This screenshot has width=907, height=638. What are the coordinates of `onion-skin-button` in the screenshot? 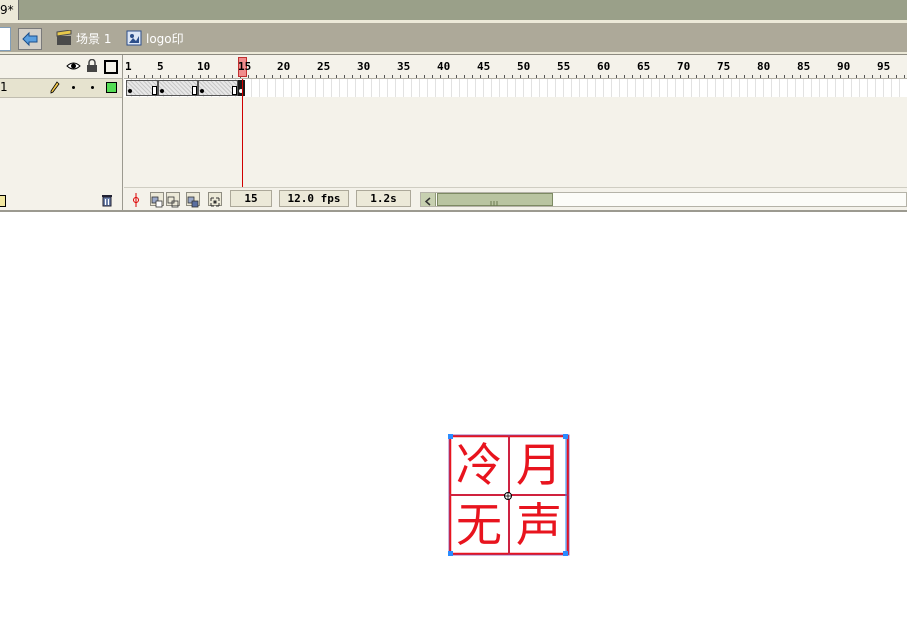 It's located at (157, 200).